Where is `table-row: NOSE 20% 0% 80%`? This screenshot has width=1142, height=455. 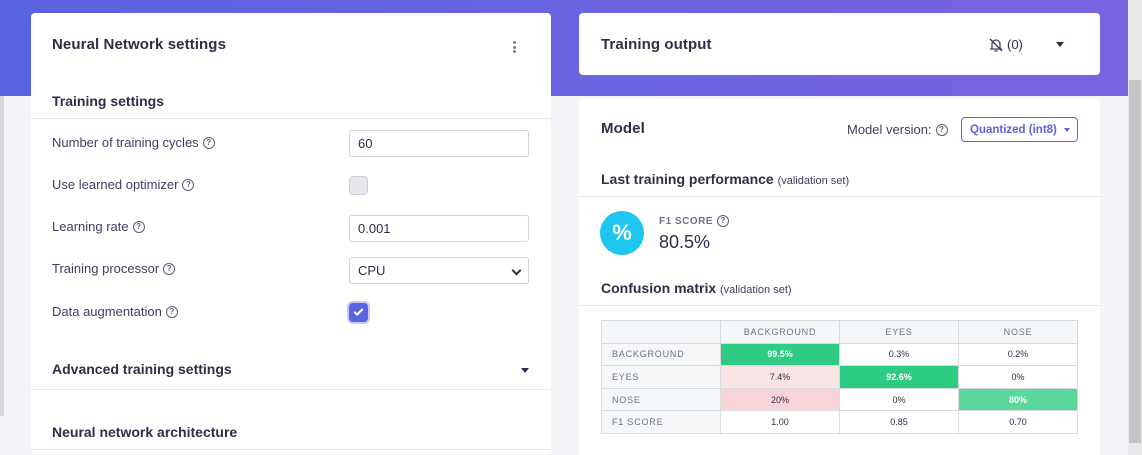 table-row: NOSE 20% 0% 80% is located at coordinates (839, 399).